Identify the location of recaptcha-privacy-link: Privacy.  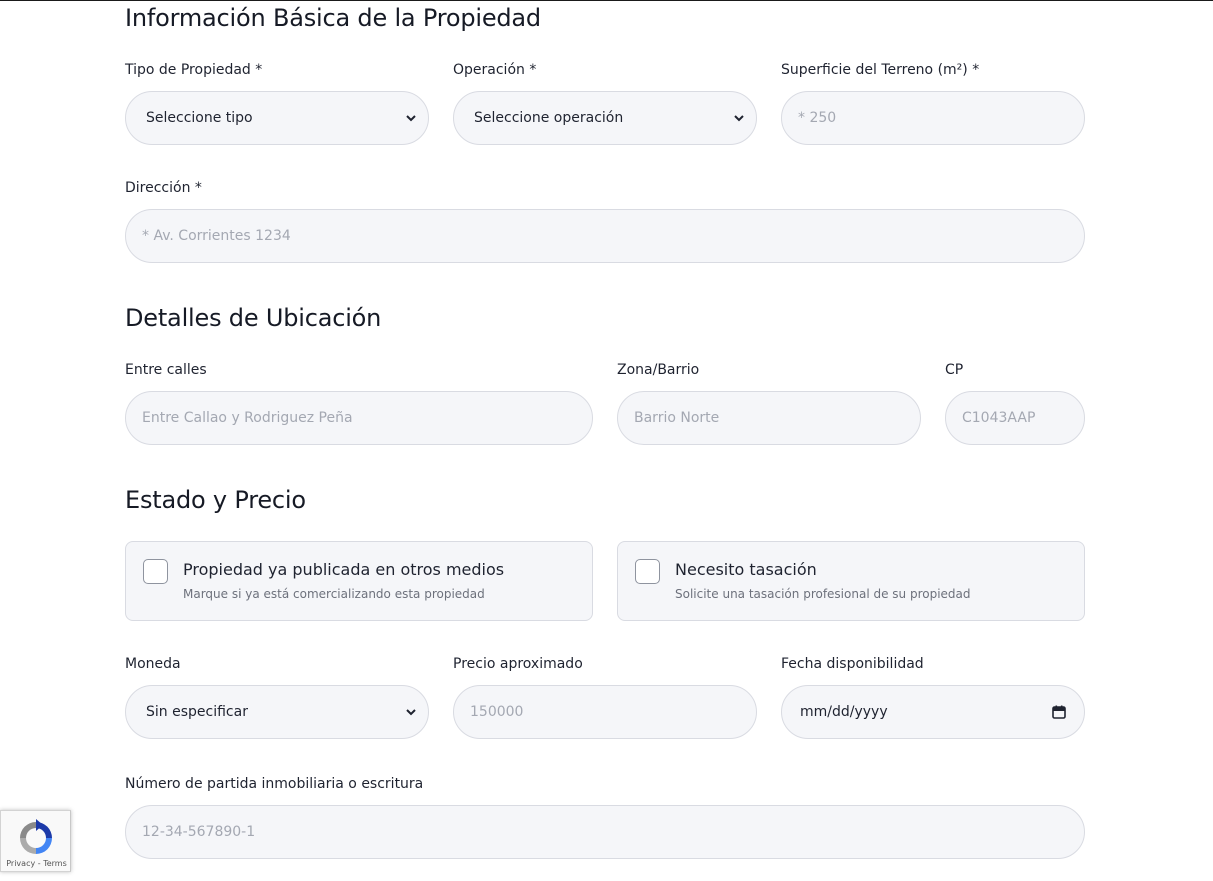
(20, 863).